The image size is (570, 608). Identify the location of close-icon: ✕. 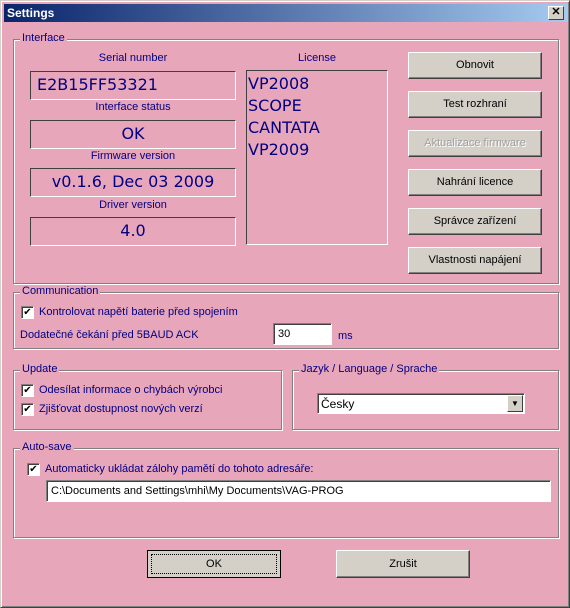
(556, 13).